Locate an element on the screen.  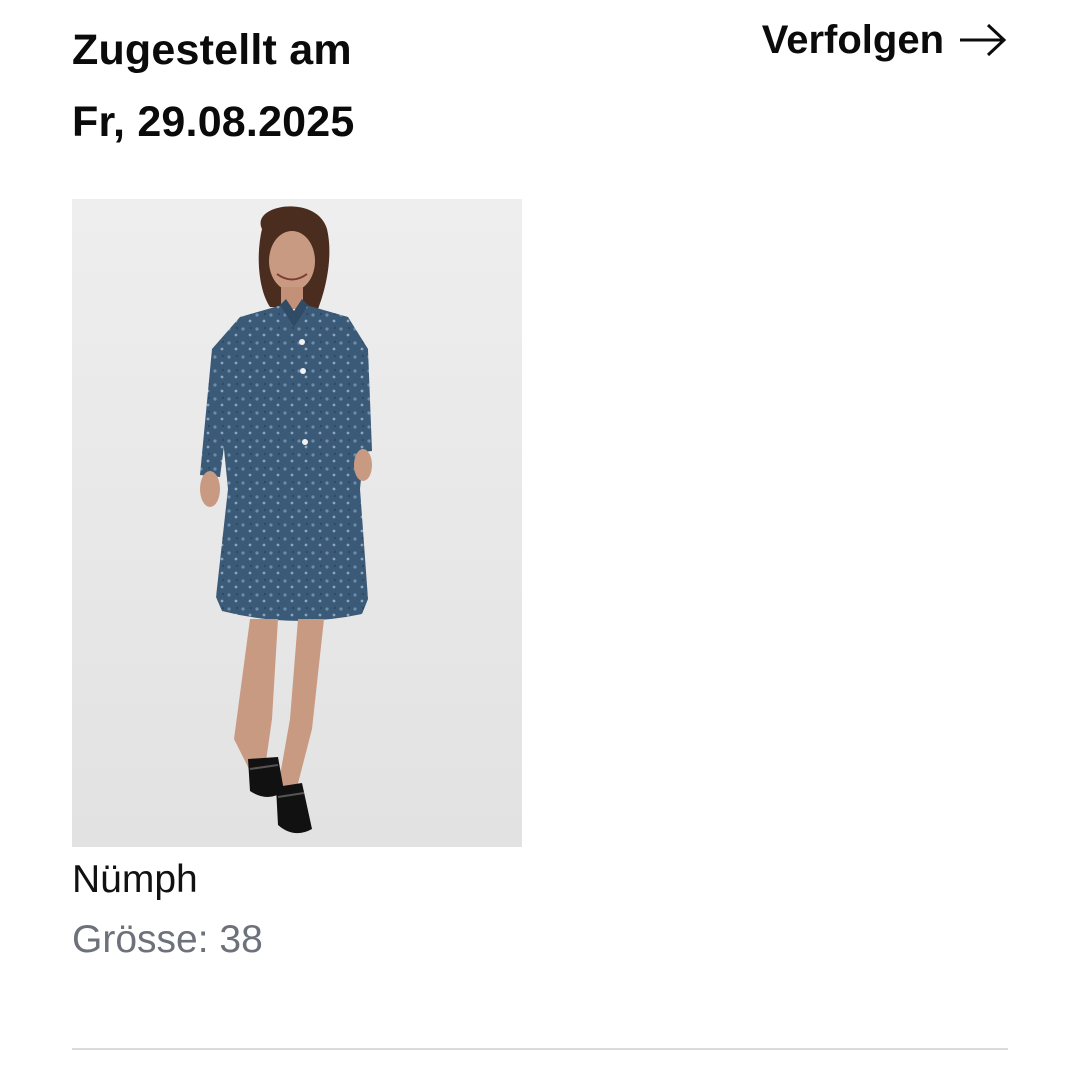
track-shipment-label: Verfolgen is located at coordinates (852, 39).